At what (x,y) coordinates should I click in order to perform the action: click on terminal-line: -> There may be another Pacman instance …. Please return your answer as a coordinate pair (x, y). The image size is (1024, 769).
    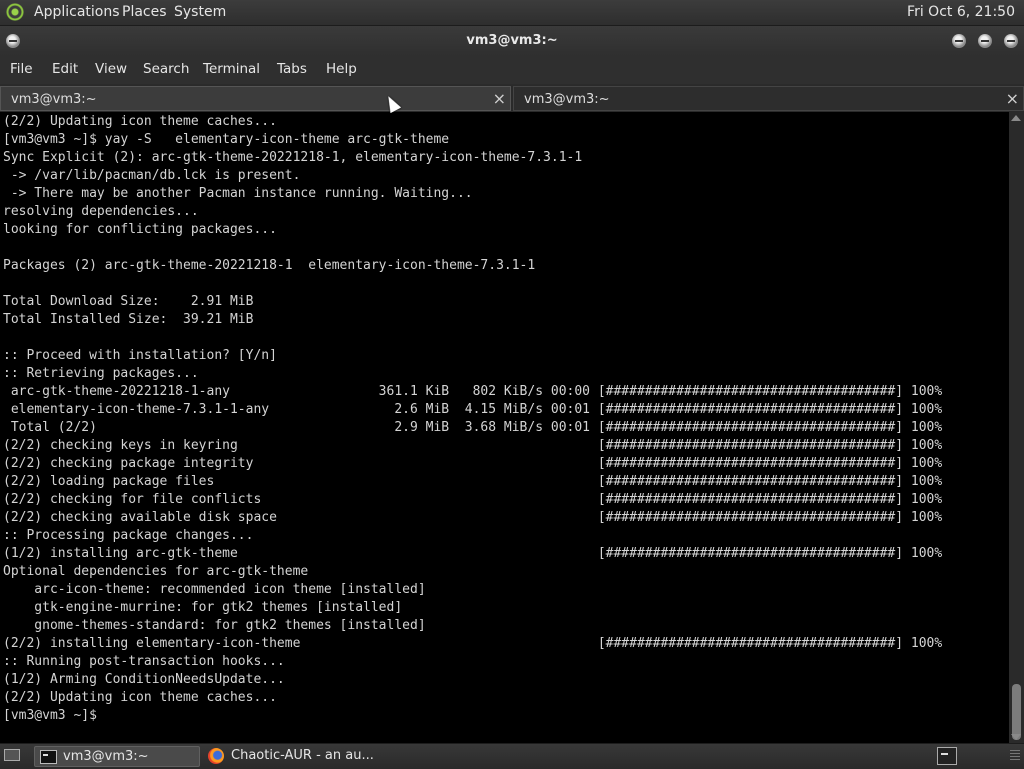
    Looking at the image, I should click on (238, 193).